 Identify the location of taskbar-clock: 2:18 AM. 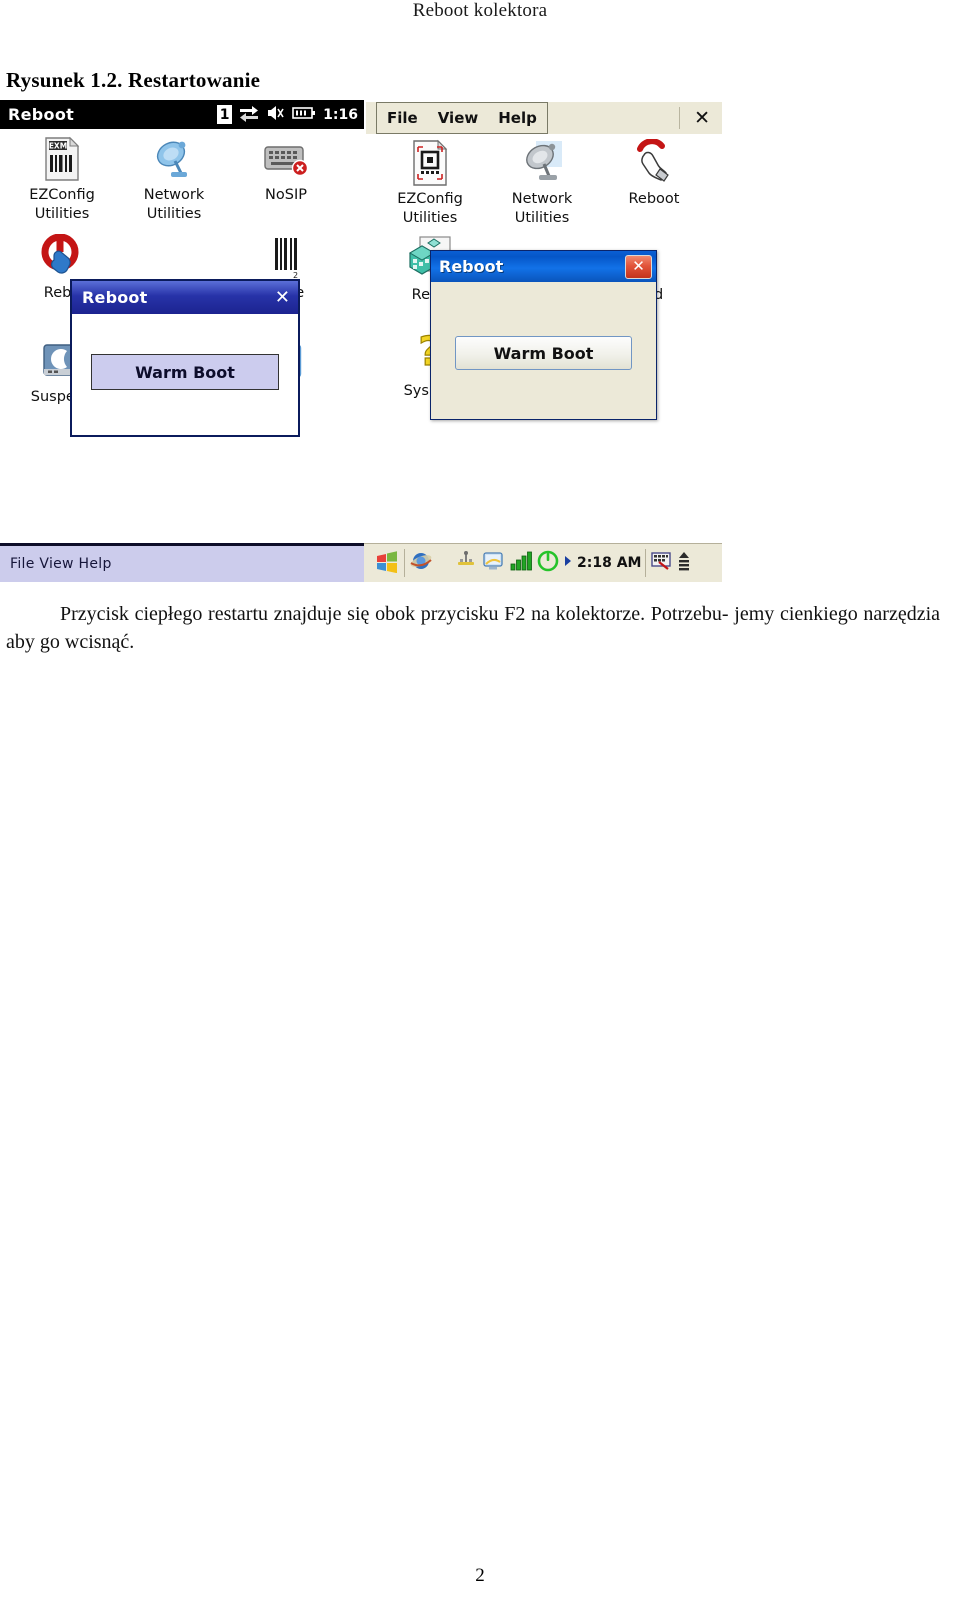
(609, 563).